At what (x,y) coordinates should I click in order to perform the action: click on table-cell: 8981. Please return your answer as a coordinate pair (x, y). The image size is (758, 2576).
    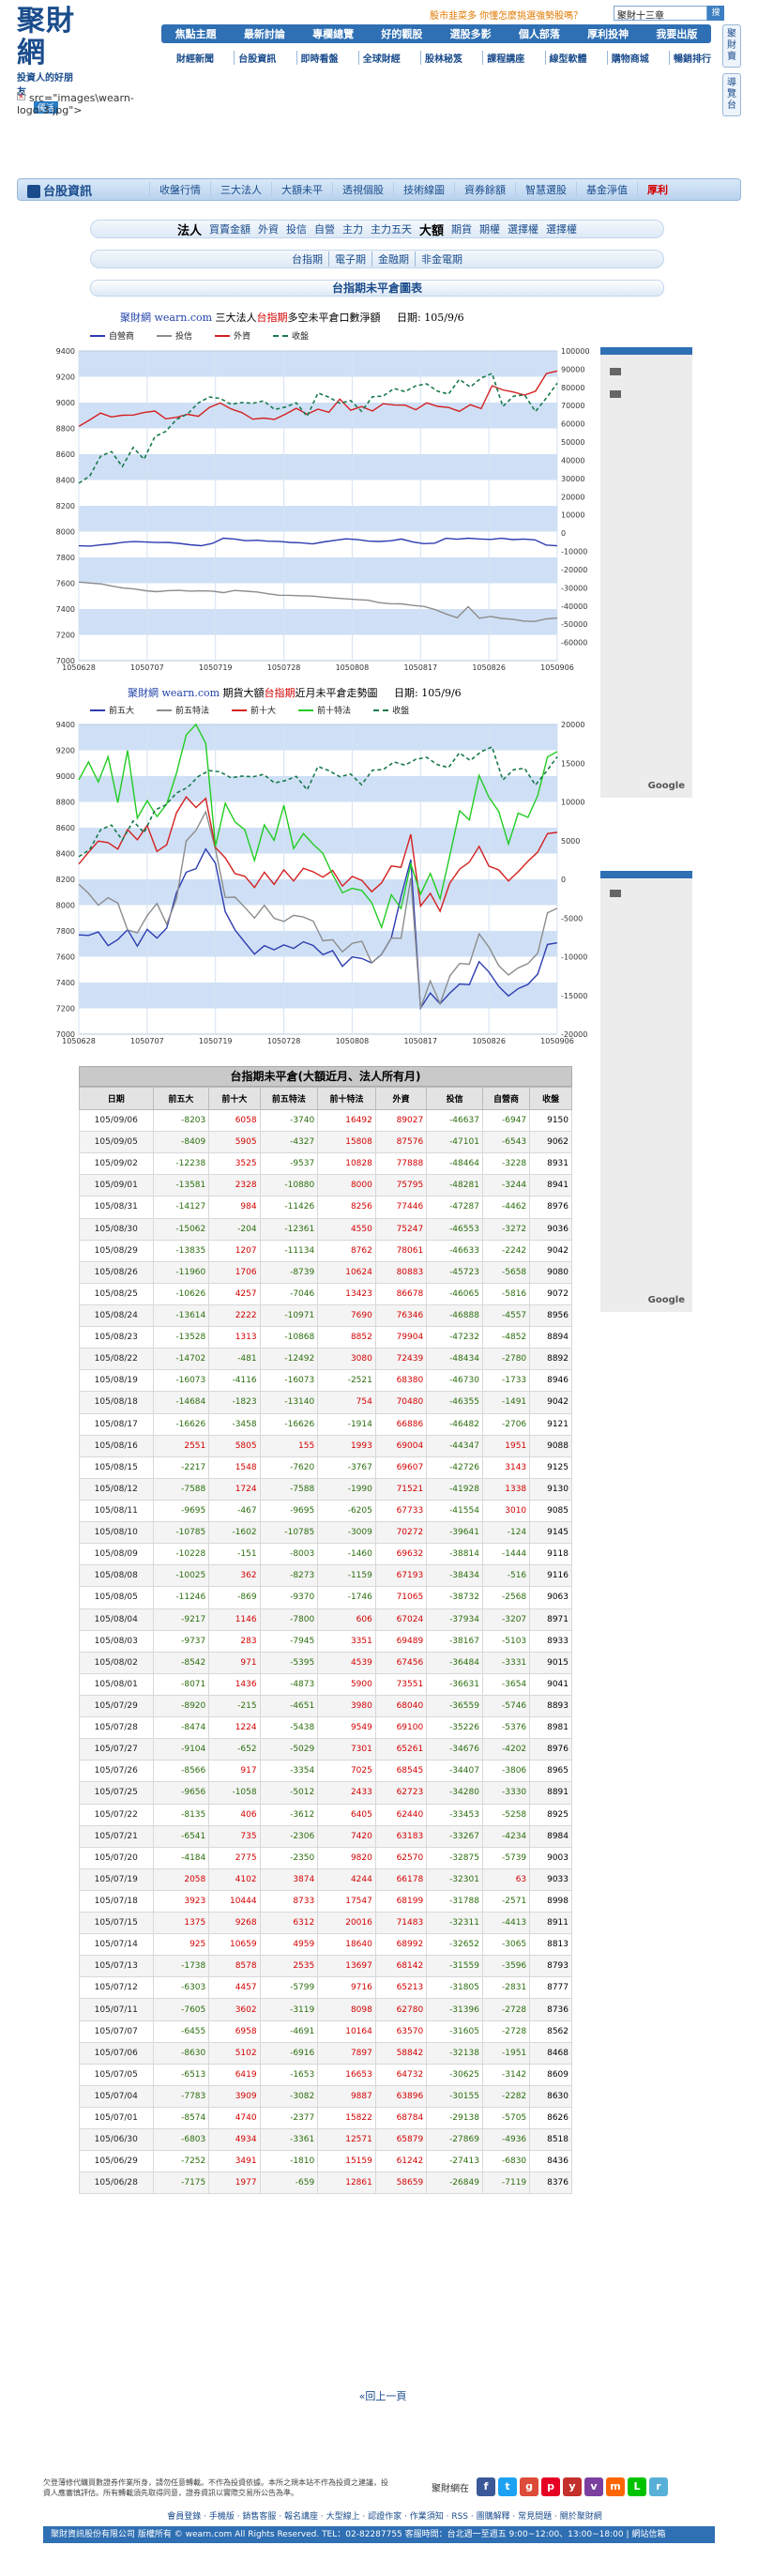
    Looking at the image, I should click on (550, 1728).